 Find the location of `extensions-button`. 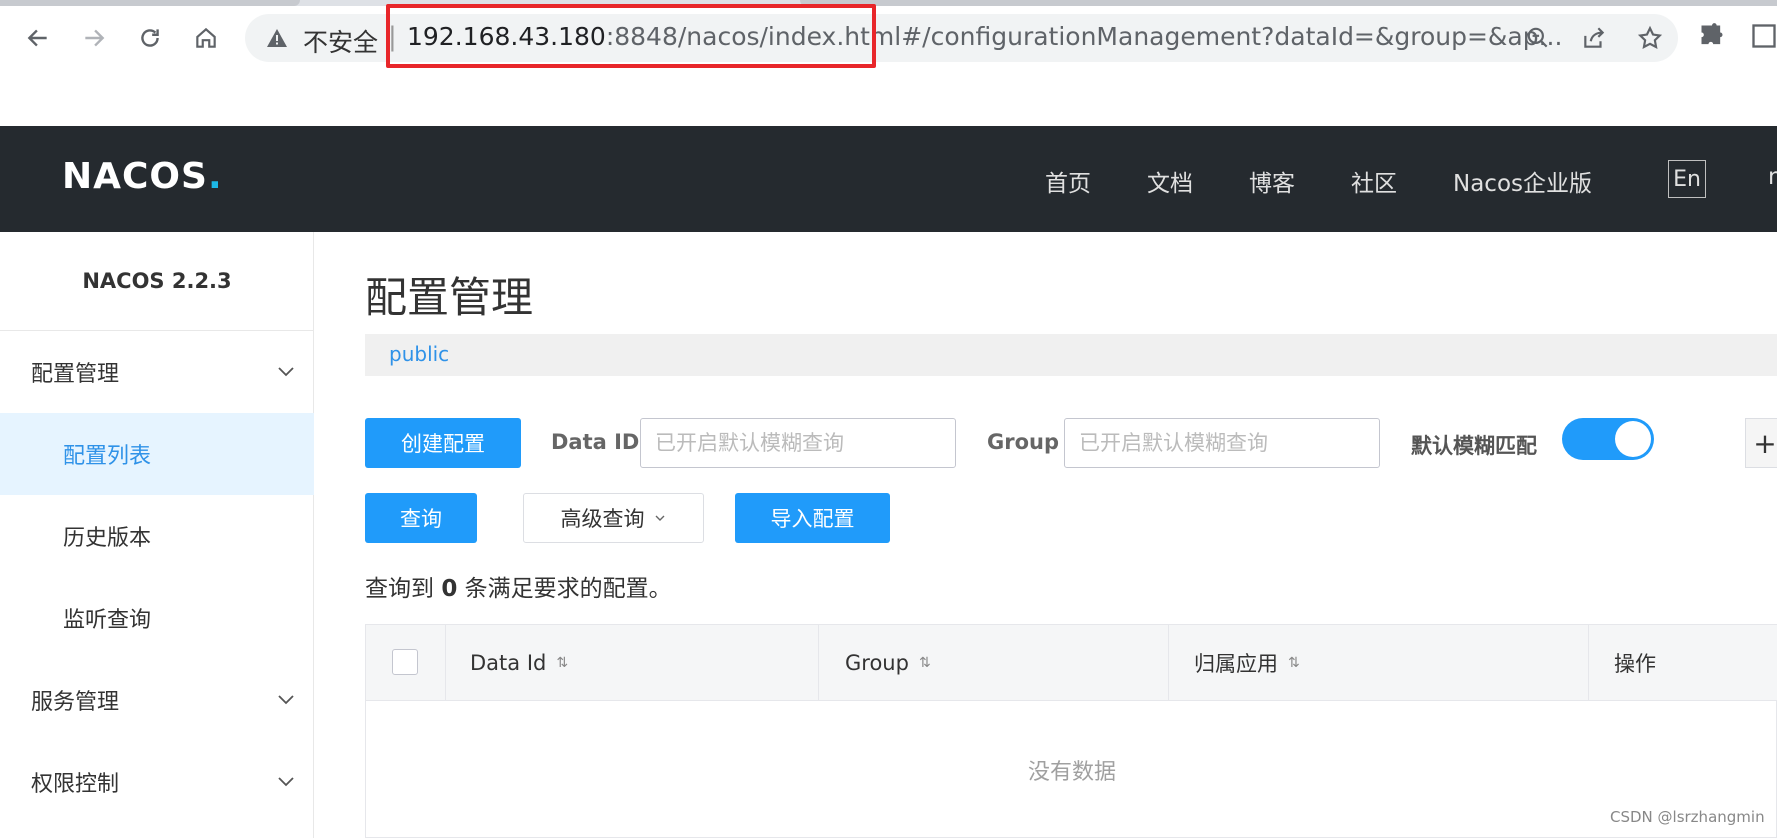

extensions-button is located at coordinates (1712, 38).